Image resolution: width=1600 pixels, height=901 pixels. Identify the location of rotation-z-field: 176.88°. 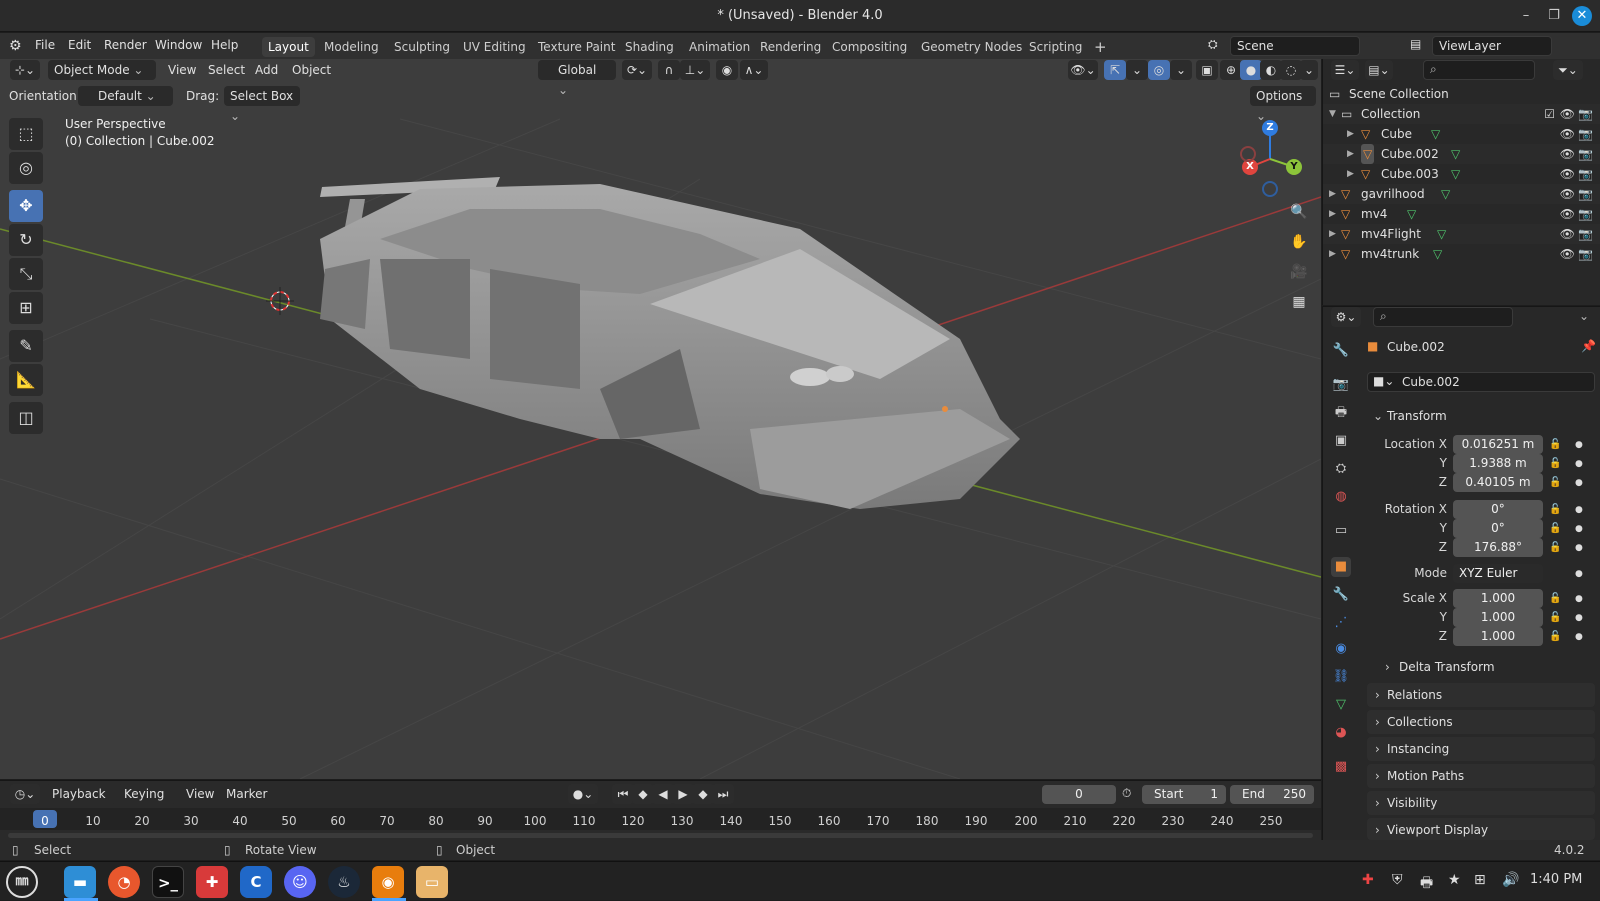
(1498, 547).